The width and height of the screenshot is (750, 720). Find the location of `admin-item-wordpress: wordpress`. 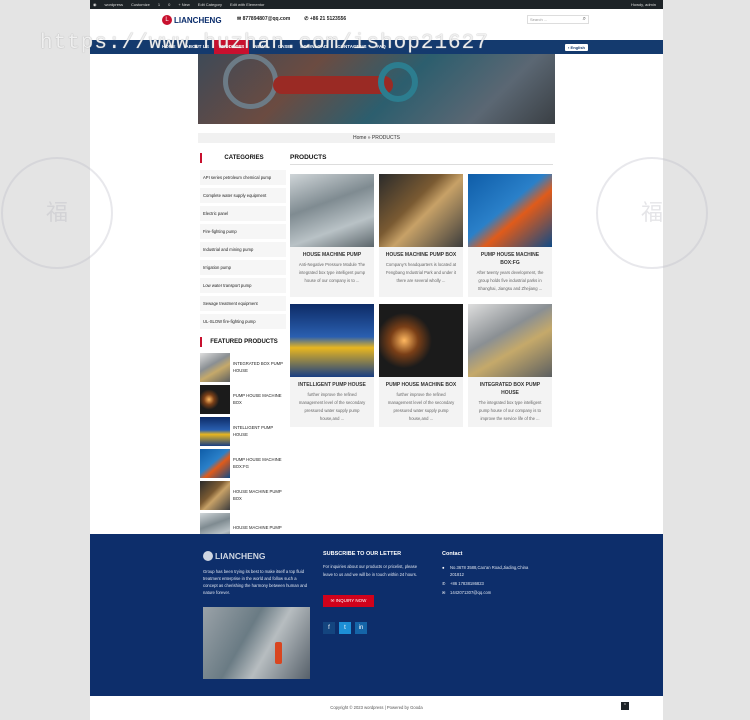

admin-item-wordpress: wordpress is located at coordinates (114, 4).